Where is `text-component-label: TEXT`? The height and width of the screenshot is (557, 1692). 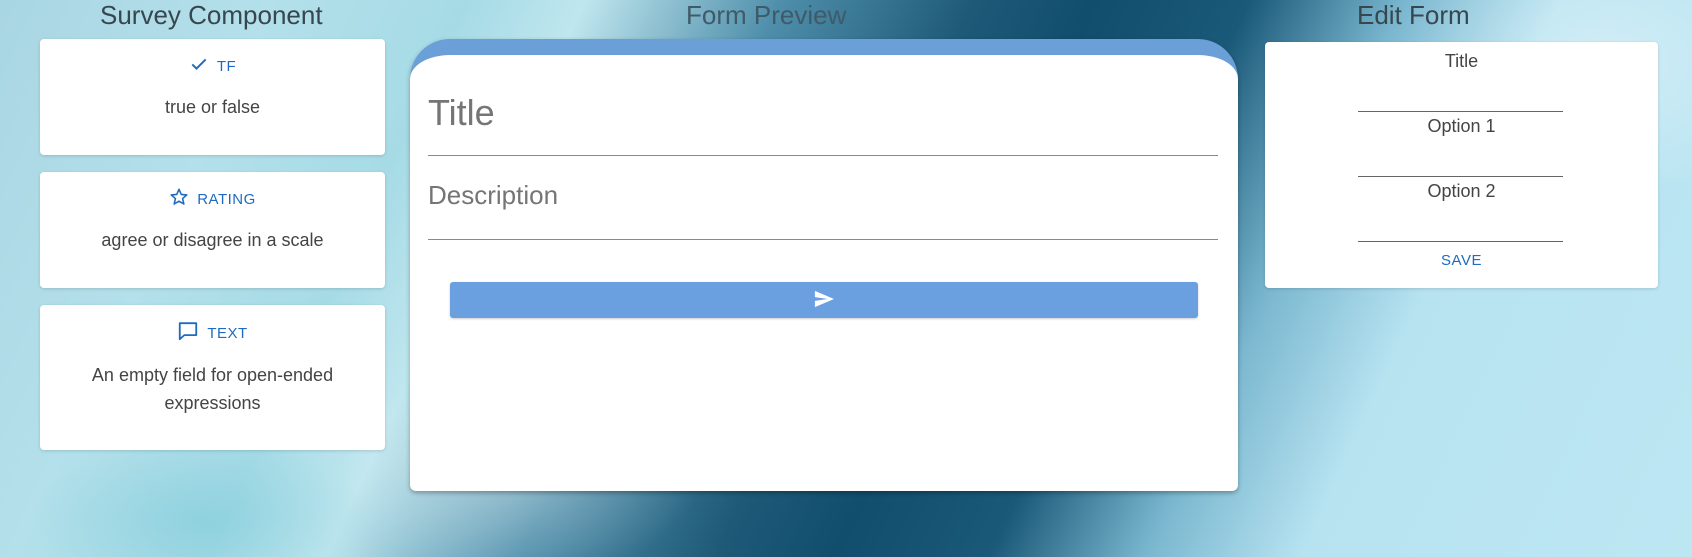 text-component-label: TEXT is located at coordinates (227, 333).